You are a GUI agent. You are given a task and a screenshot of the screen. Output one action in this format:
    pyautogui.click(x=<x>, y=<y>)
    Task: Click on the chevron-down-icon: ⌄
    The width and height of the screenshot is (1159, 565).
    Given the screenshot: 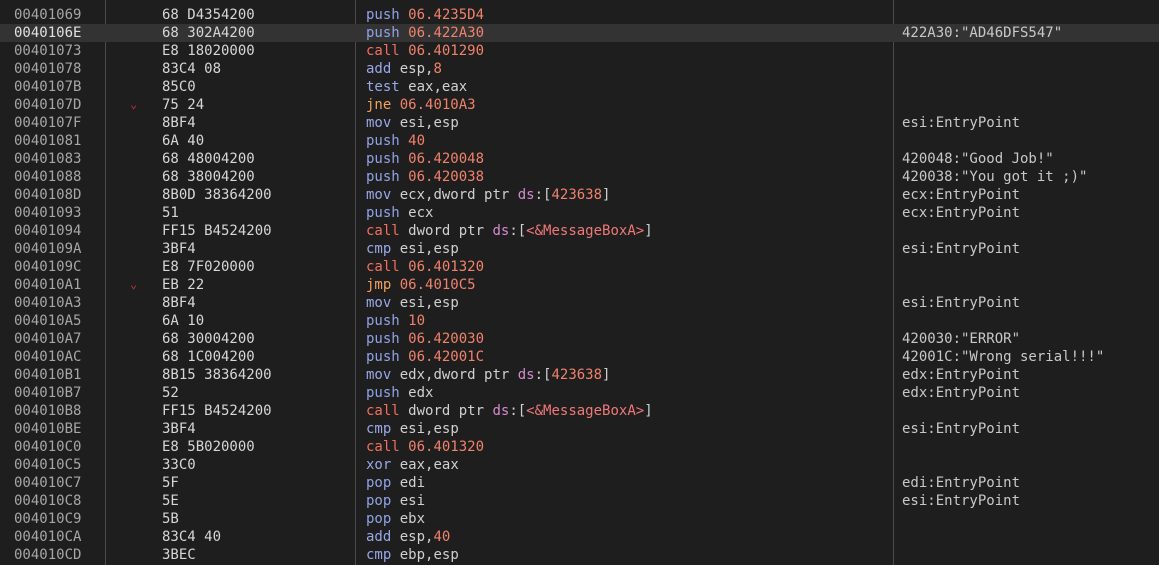 What is the action you would take?
    pyautogui.click(x=134, y=104)
    